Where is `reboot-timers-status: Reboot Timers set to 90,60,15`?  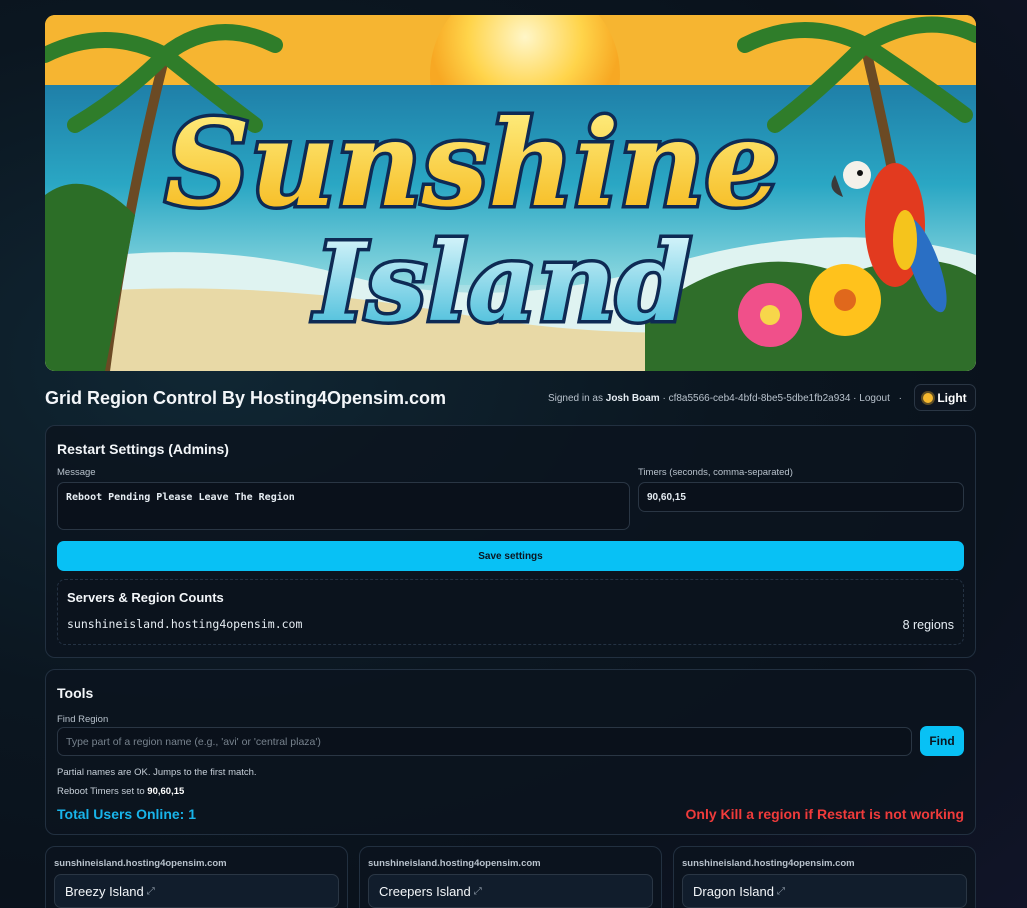 reboot-timers-status: Reboot Timers set to 90,60,15 is located at coordinates (120, 791).